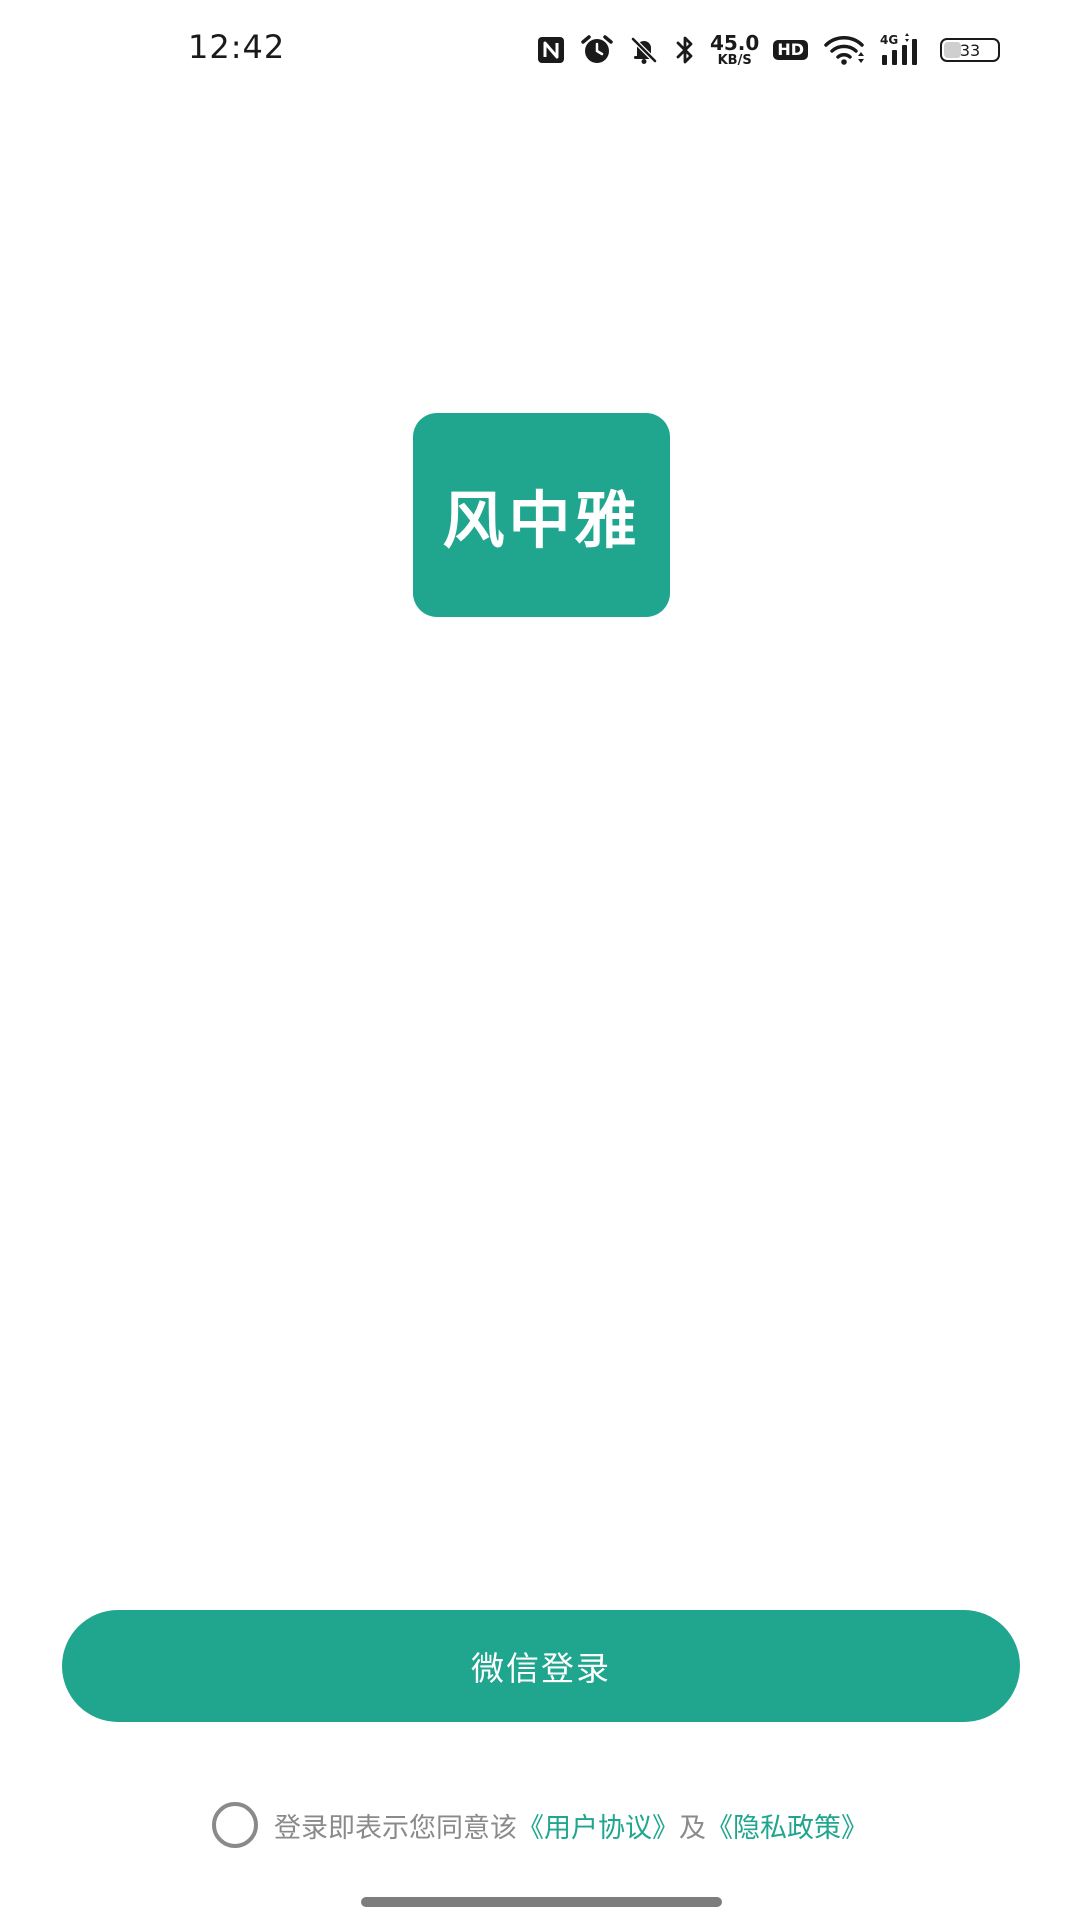 This screenshot has height=1920, width=1080. I want to click on privacy-policy-link: 《隐私政策》, so click(787, 1825).